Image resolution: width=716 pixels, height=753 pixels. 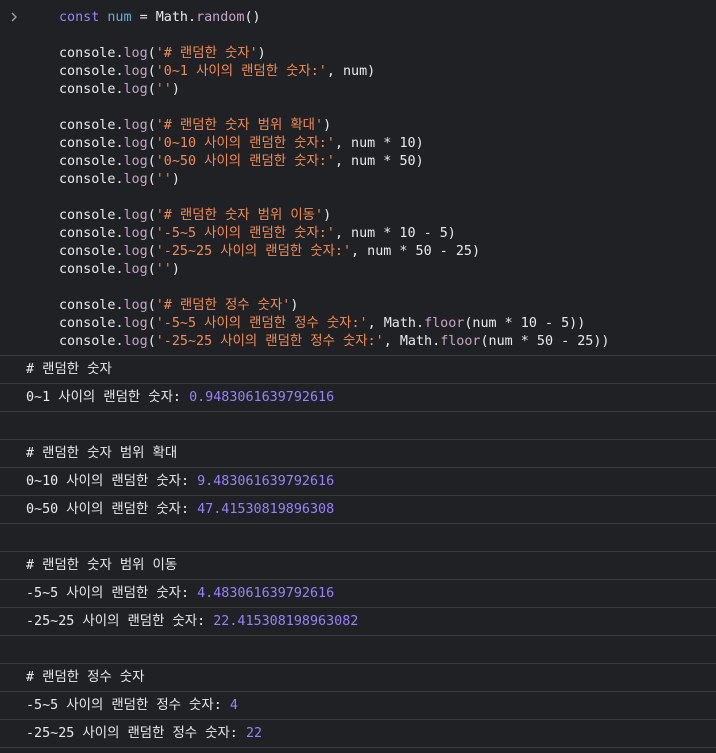 I want to click on code-token: floor, so click(x=444, y=323).